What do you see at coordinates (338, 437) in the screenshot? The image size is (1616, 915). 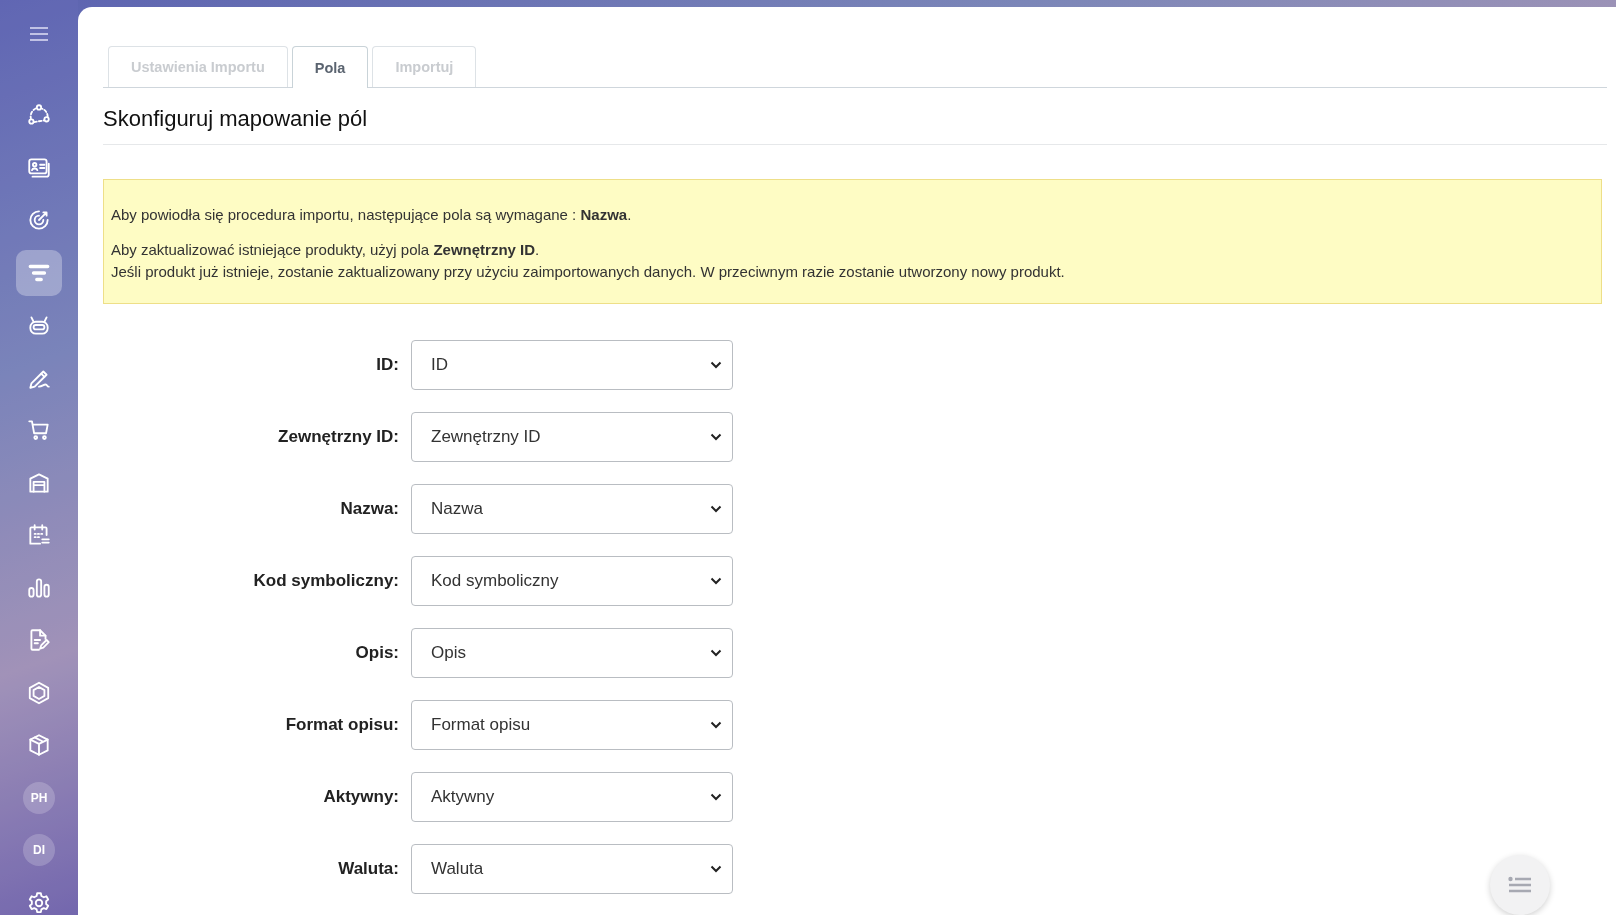 I see `field-label: Zewnętrzny ID:` at bounding box center [338, 437].